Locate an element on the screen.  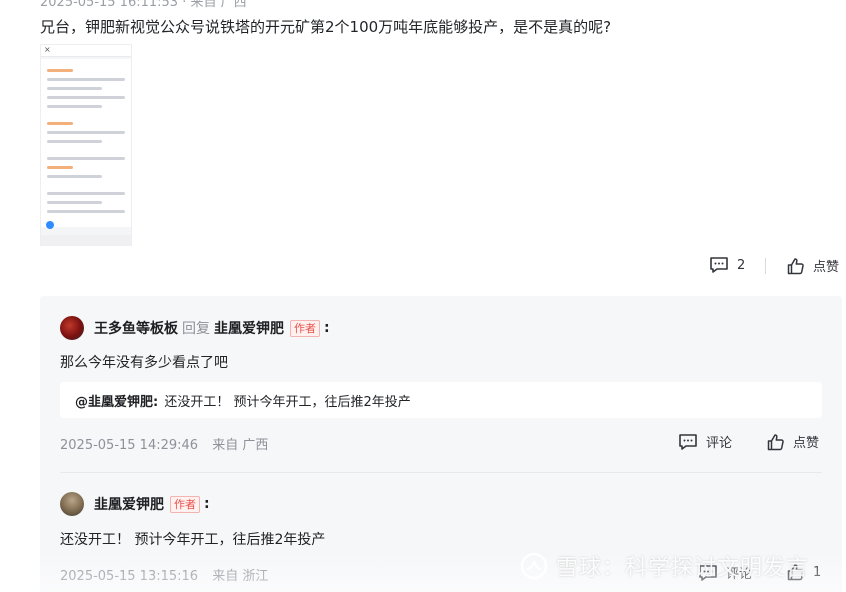
comment-location: 来自 广西 is located at coordinates (240, 445).